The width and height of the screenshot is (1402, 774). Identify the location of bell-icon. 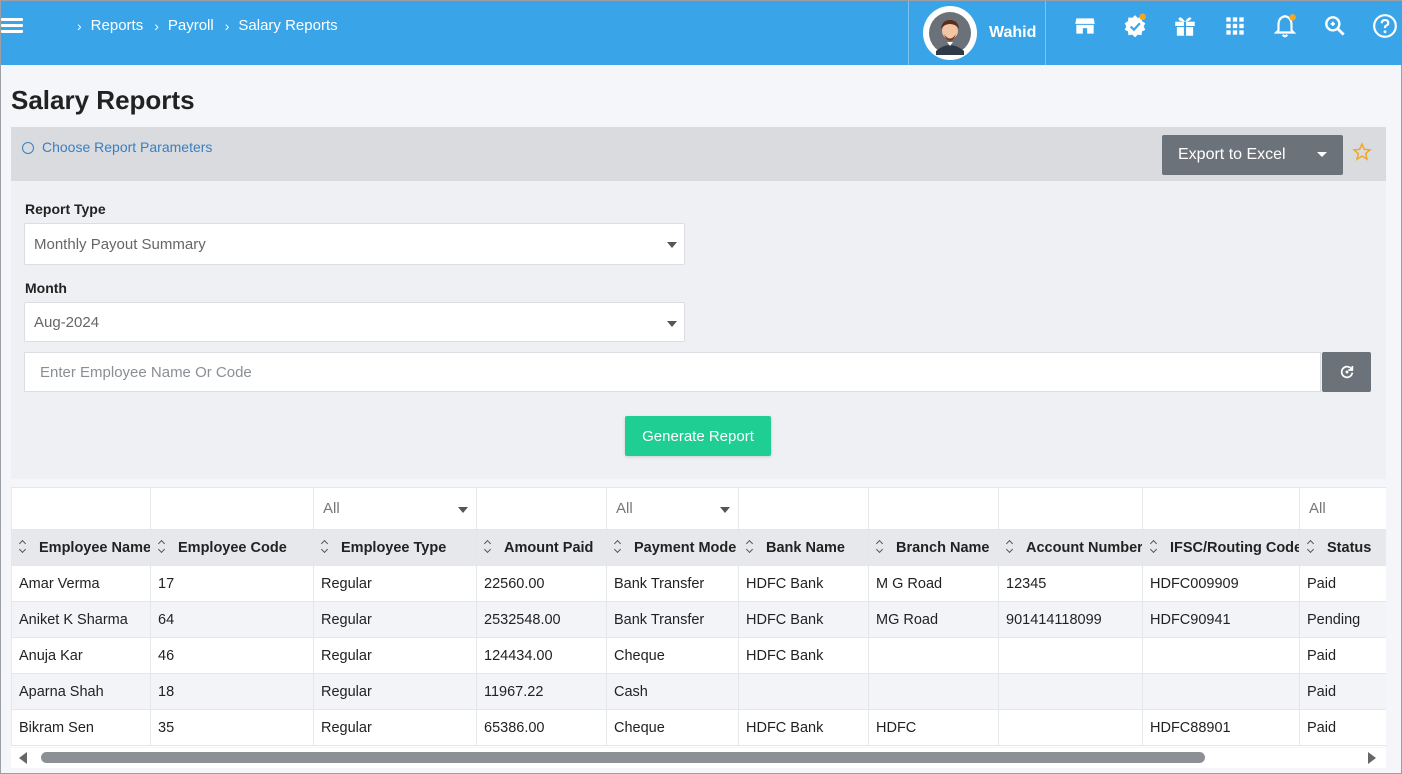
(1285, 26).